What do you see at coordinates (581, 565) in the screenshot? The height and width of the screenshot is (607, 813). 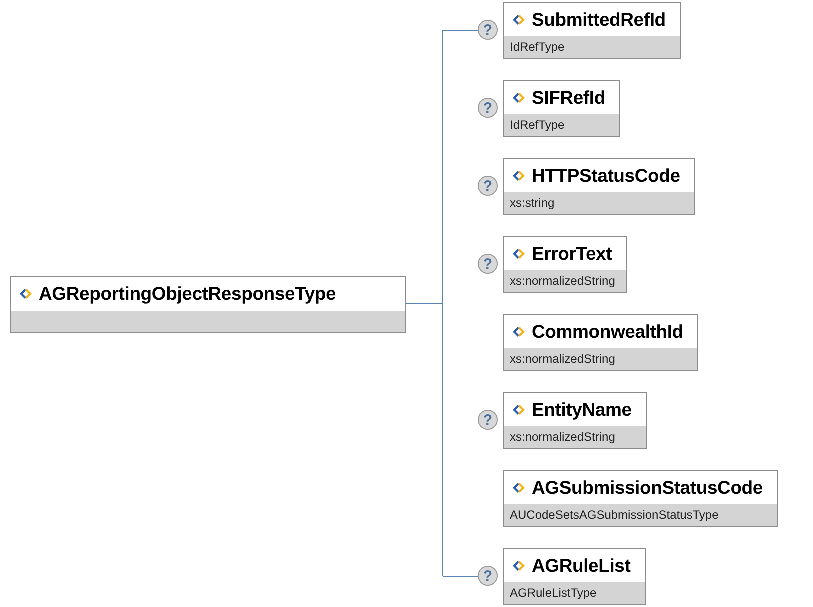 I see `element-name: AGRuleList` at bounding box center [581, 565].